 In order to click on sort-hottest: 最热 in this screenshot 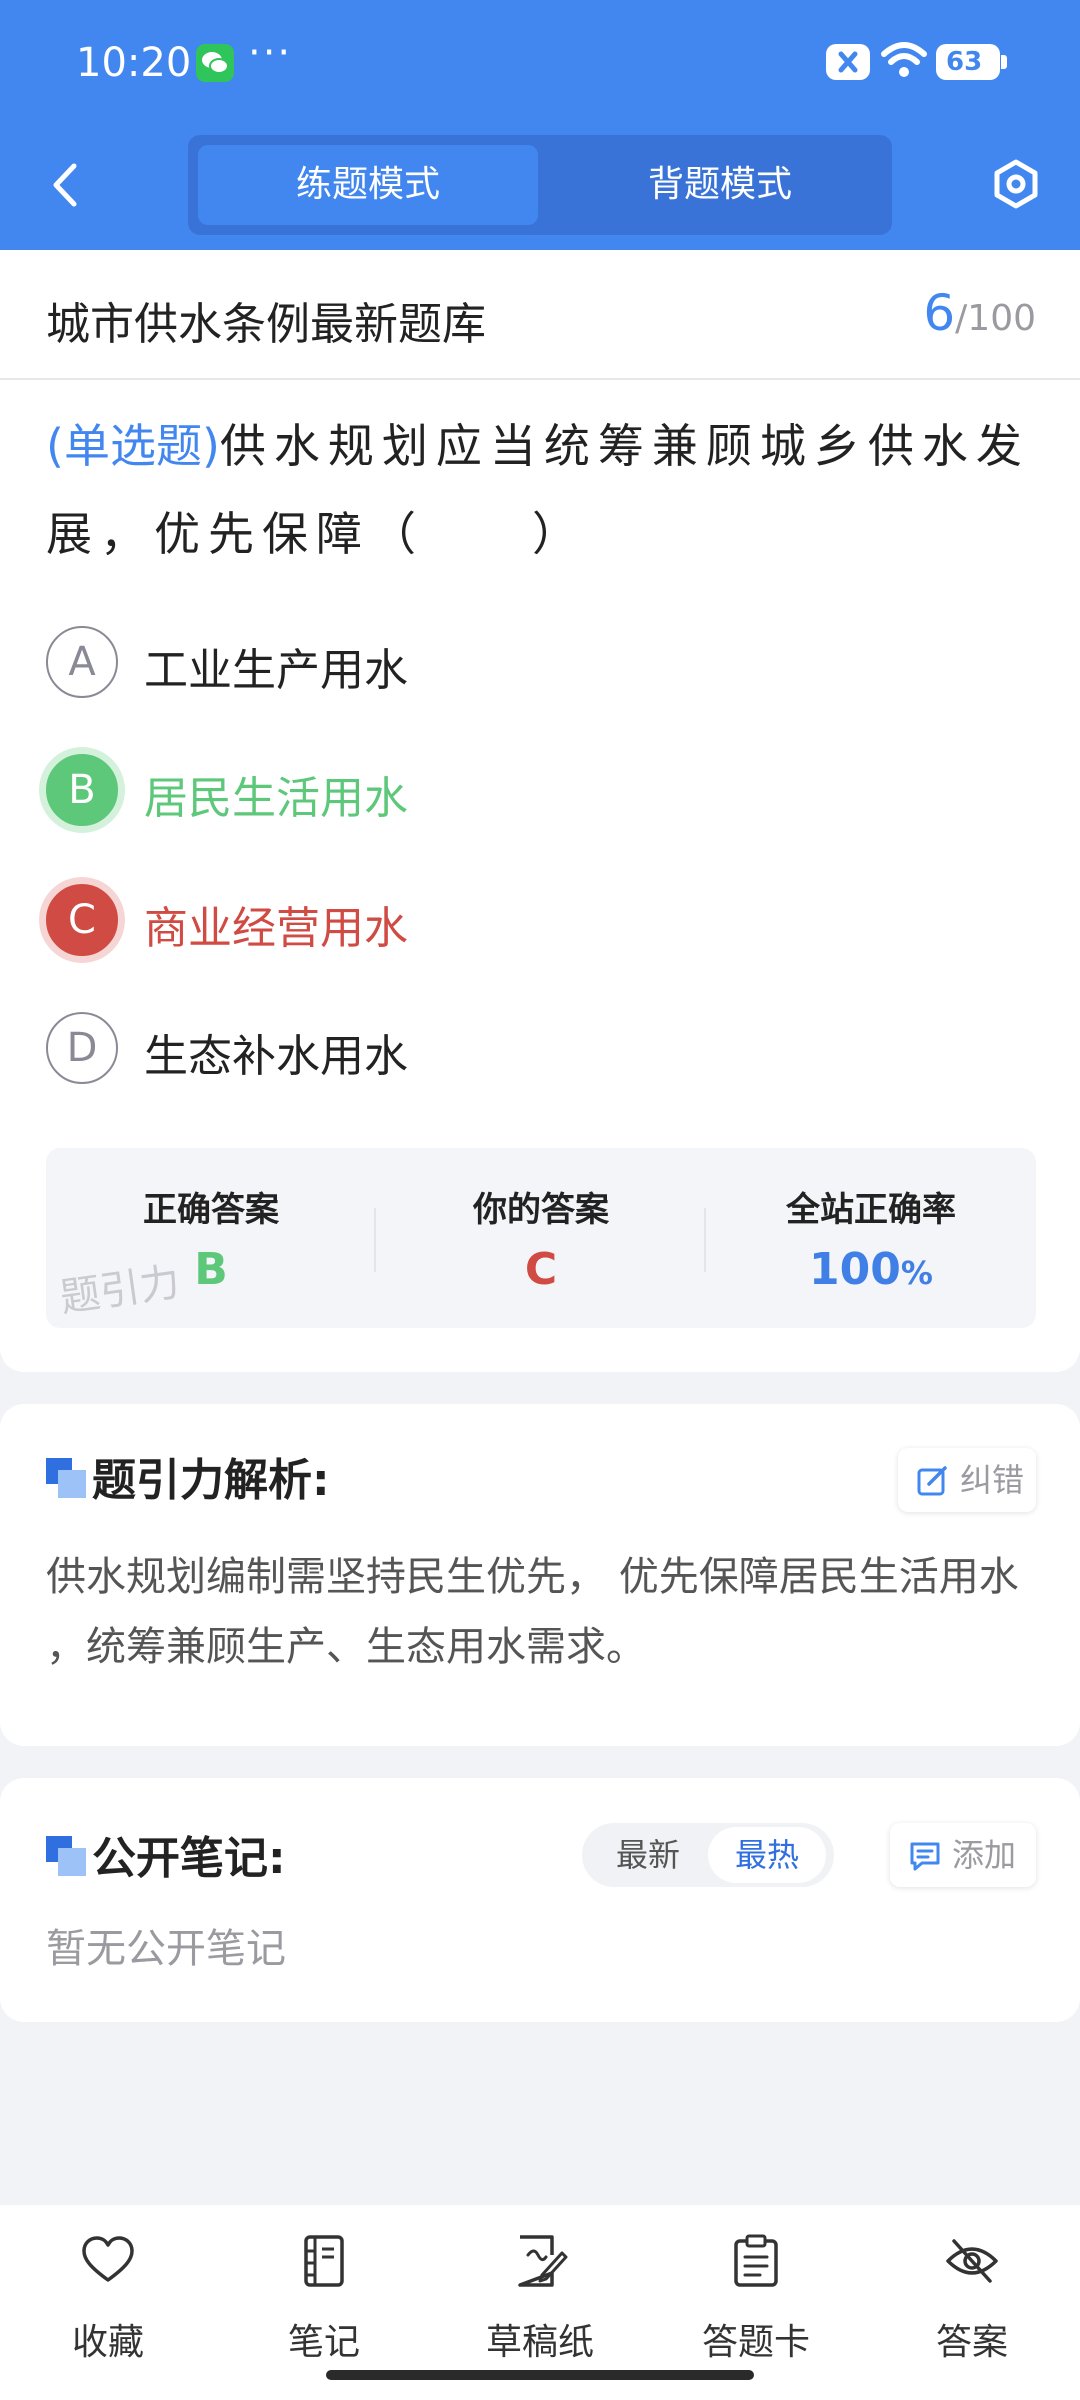, I will do `click(767, 1855)`.